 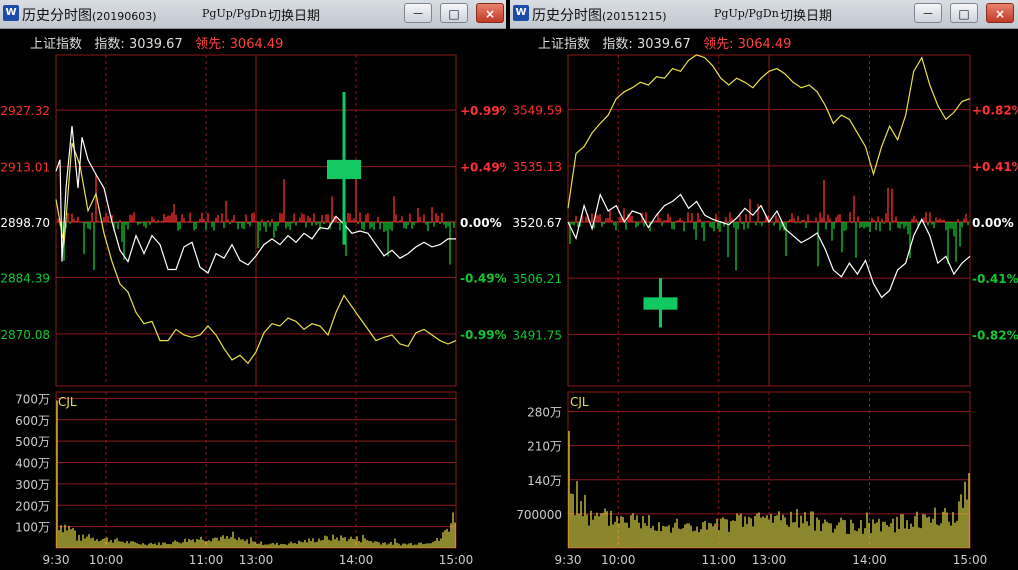 What do you see at coordinates (483, 168) in the screenshot?
I see `percent-tick-label: +0.49%` at bounding box center [483, 168].